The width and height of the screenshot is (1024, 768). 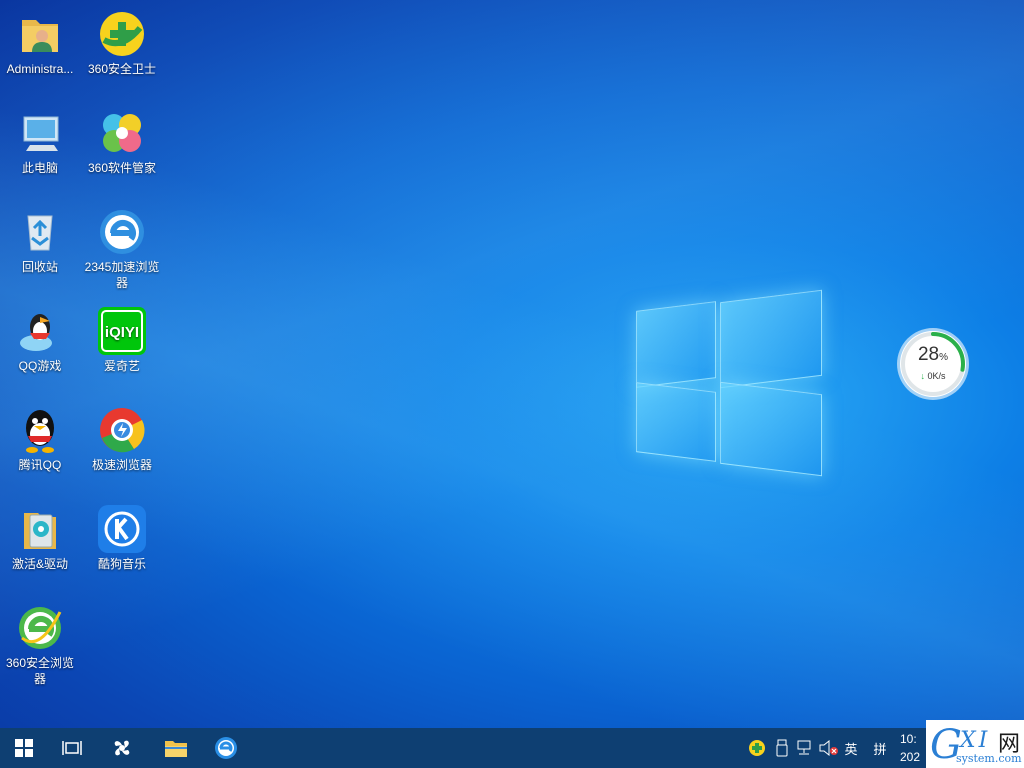 What do you see at coordinates (40, 628) in the screenshot?
I see `360-browser-icon` at bounding box center [40, 628].